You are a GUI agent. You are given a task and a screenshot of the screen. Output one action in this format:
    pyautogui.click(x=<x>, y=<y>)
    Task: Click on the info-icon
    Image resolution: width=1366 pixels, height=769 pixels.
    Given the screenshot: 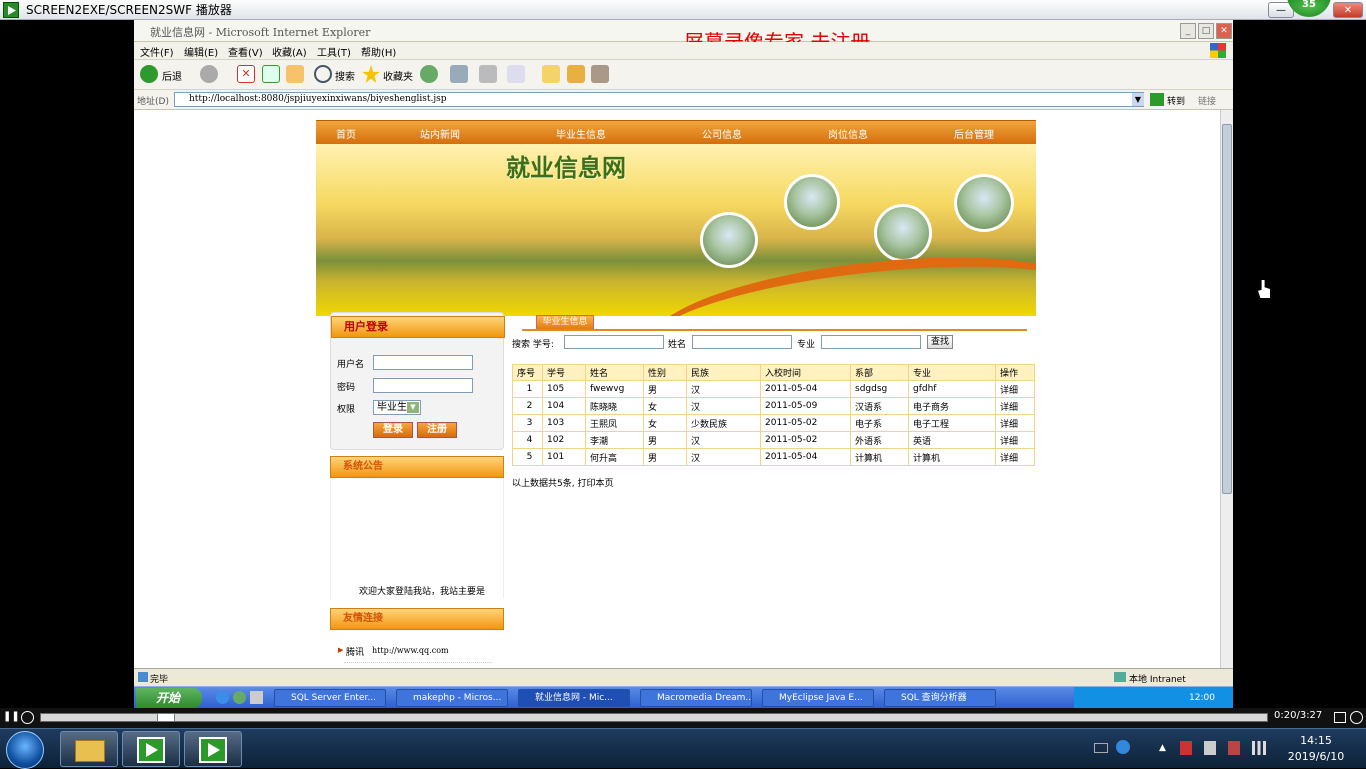 What is the action you would take?
    pyautogui.click(x=1356, y=717)
    